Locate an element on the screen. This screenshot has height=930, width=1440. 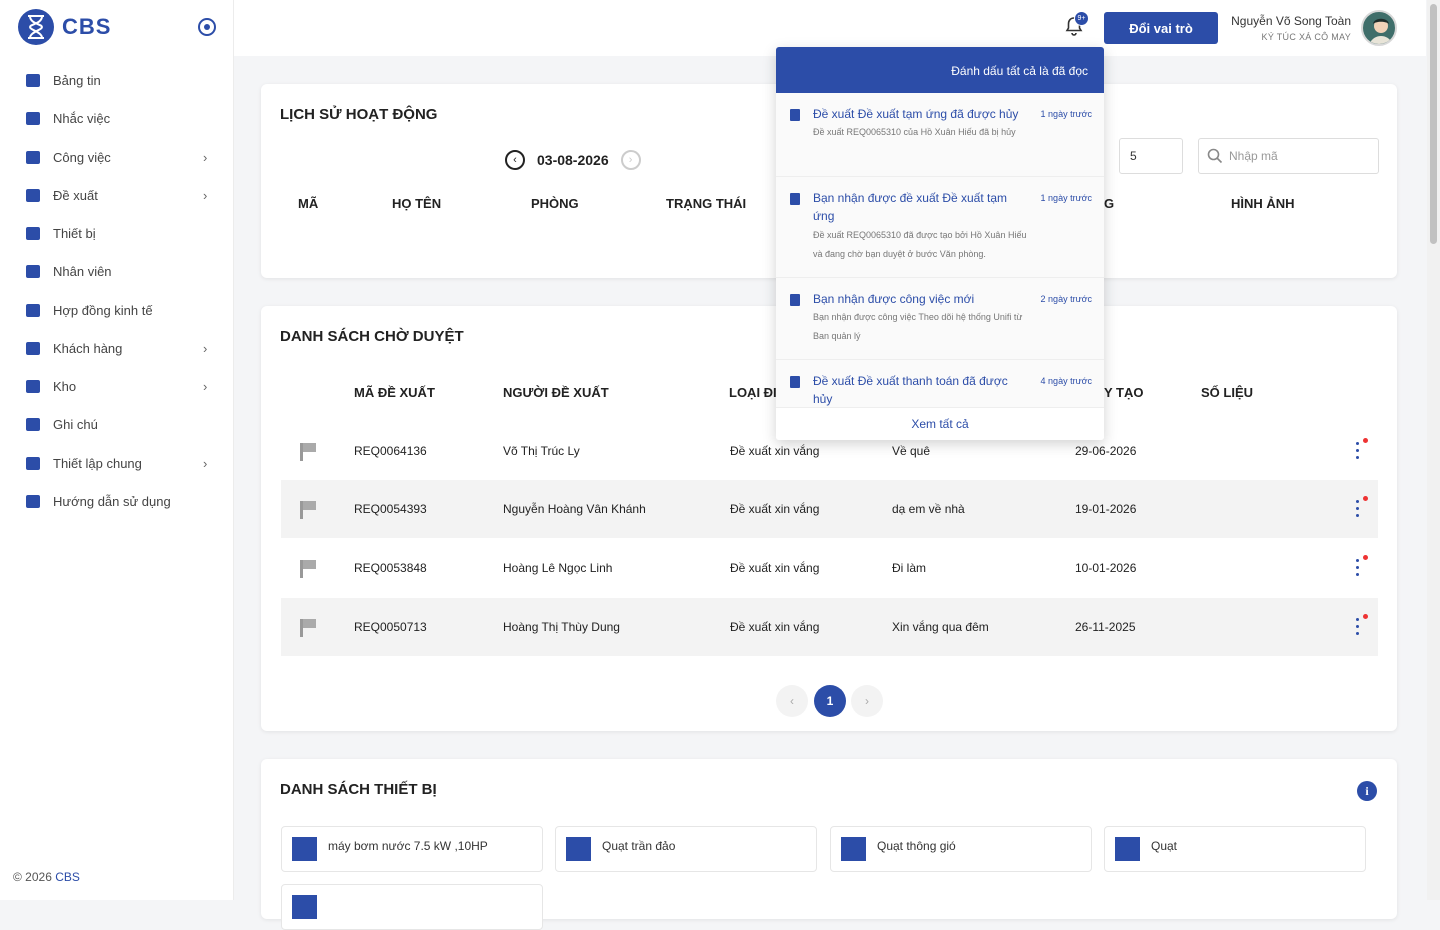
request-date: 26-11-2025 is located at coordinates (1105, 627).